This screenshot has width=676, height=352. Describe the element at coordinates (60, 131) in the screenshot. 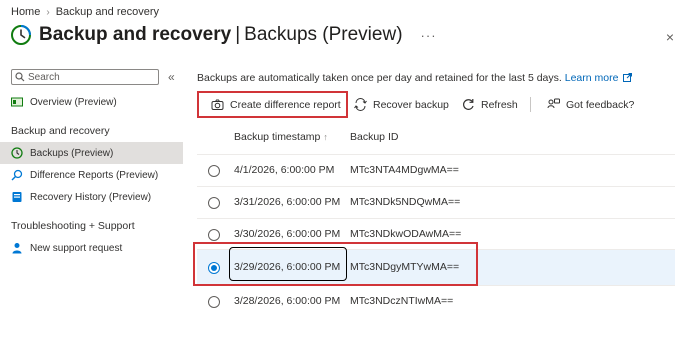

I see `sidebar-section-backup: Backup and recovery` at that location.